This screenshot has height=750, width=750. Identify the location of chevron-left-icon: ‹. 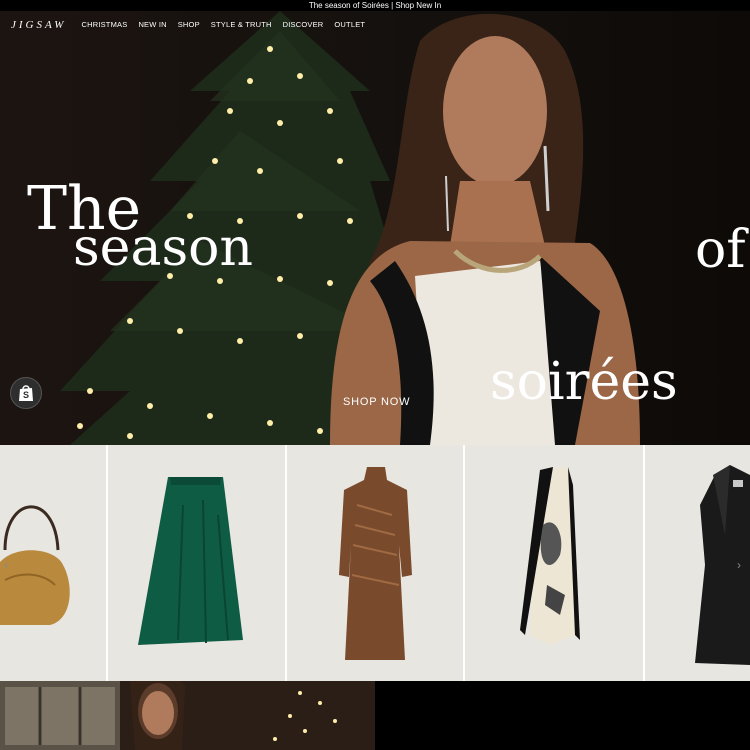
(6, 565).